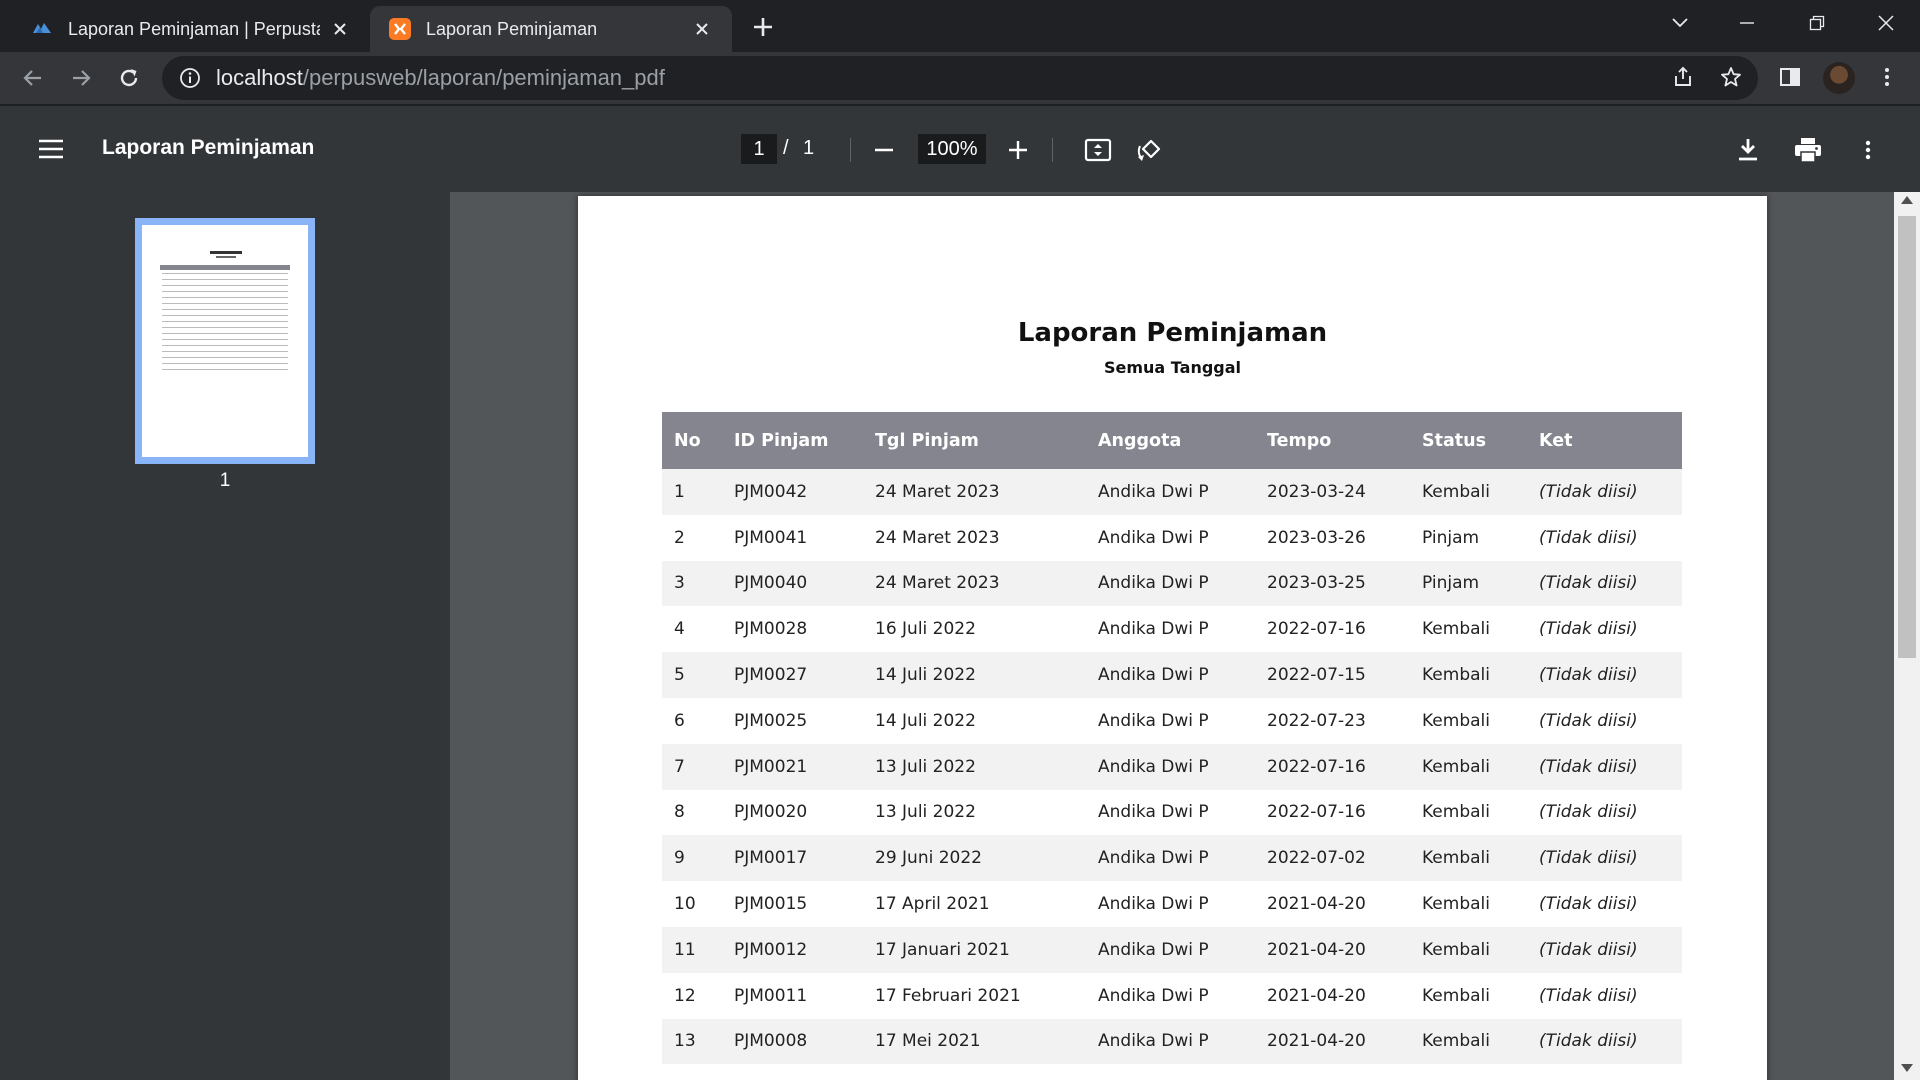 This screenshot has width=1920, height=1080. I want to click on thumbnail-page-number: 1, so click(225, 480).